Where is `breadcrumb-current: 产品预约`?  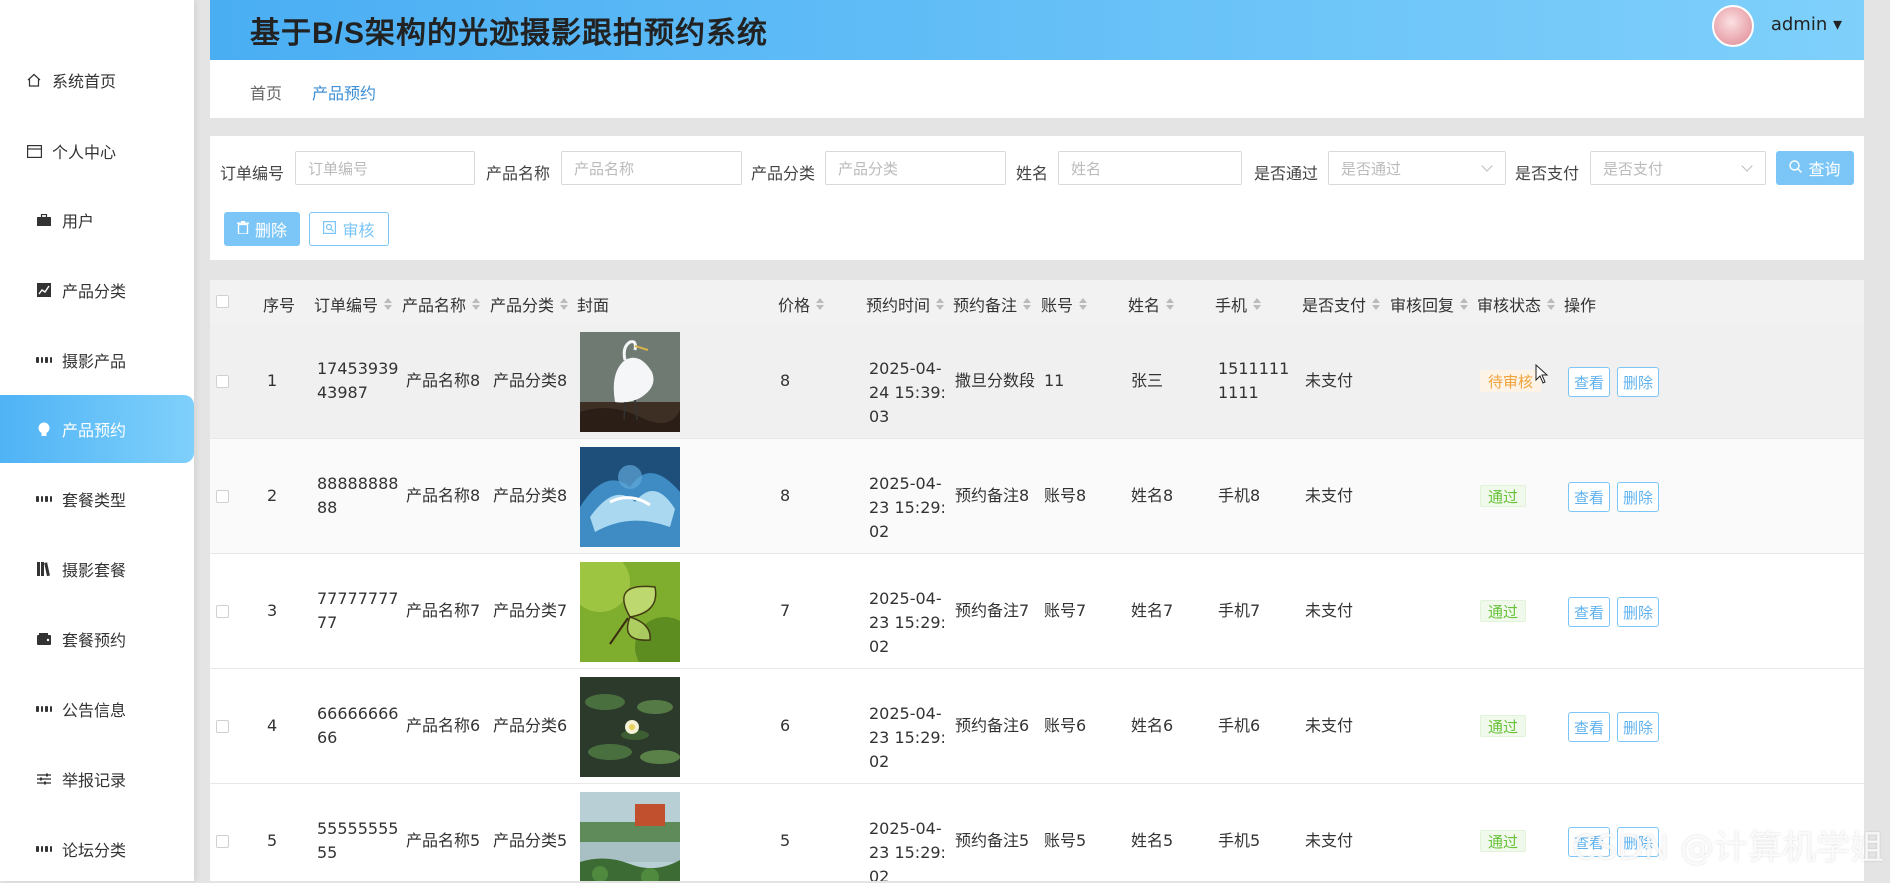
breadcrumb-current: 产品预约 is located at coordinates (344, 92).